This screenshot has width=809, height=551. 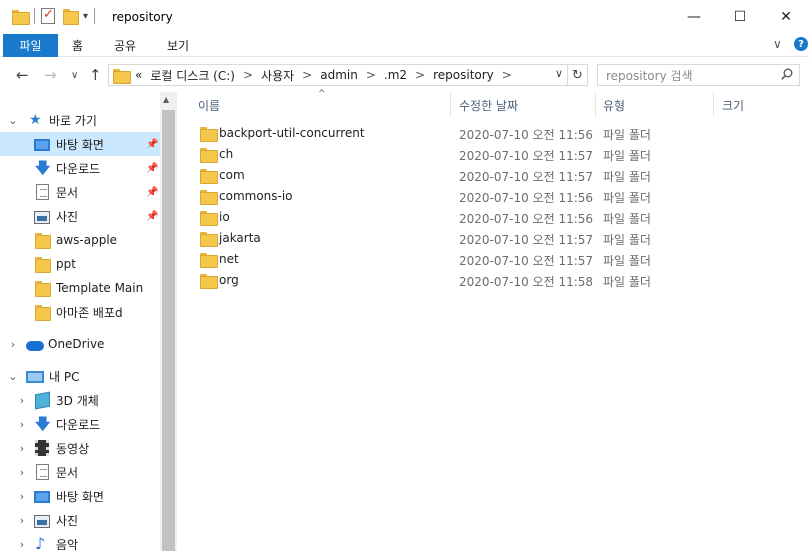 I want to click on sidebar-item-pc-documents: › 문서, so click(x=80, y=472).